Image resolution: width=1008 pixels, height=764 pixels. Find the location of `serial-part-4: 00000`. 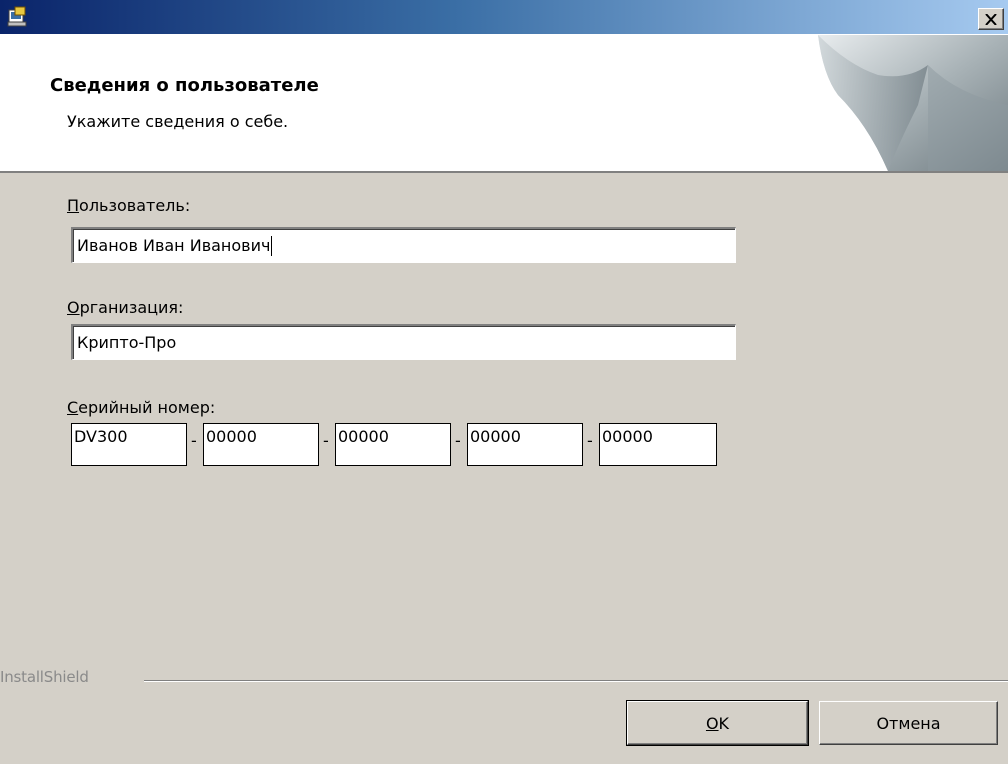

serial-part-4: 00000 is located at coordinates (525, 444).